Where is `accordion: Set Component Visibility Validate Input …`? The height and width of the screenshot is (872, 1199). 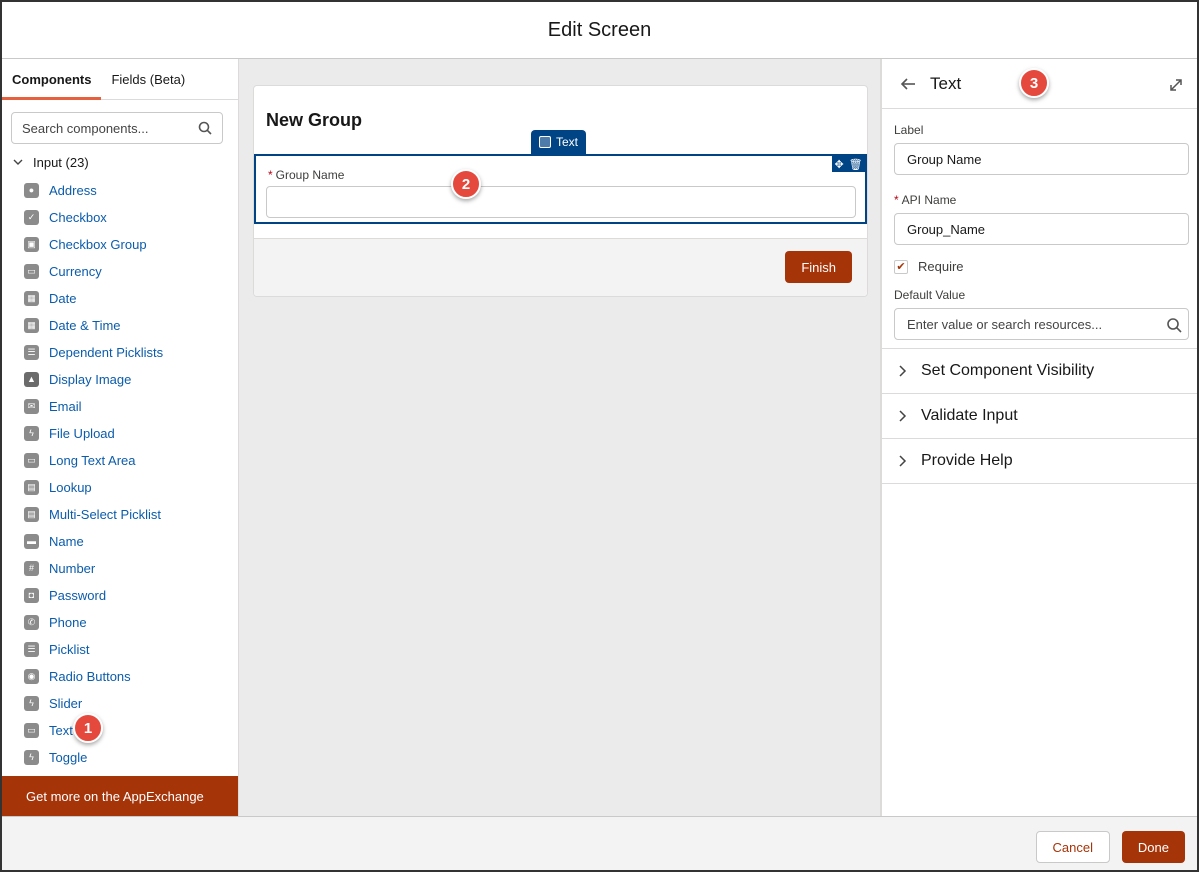
accordion: Set Component Visibility Validate Input … is located at coordinates (1039, 416).